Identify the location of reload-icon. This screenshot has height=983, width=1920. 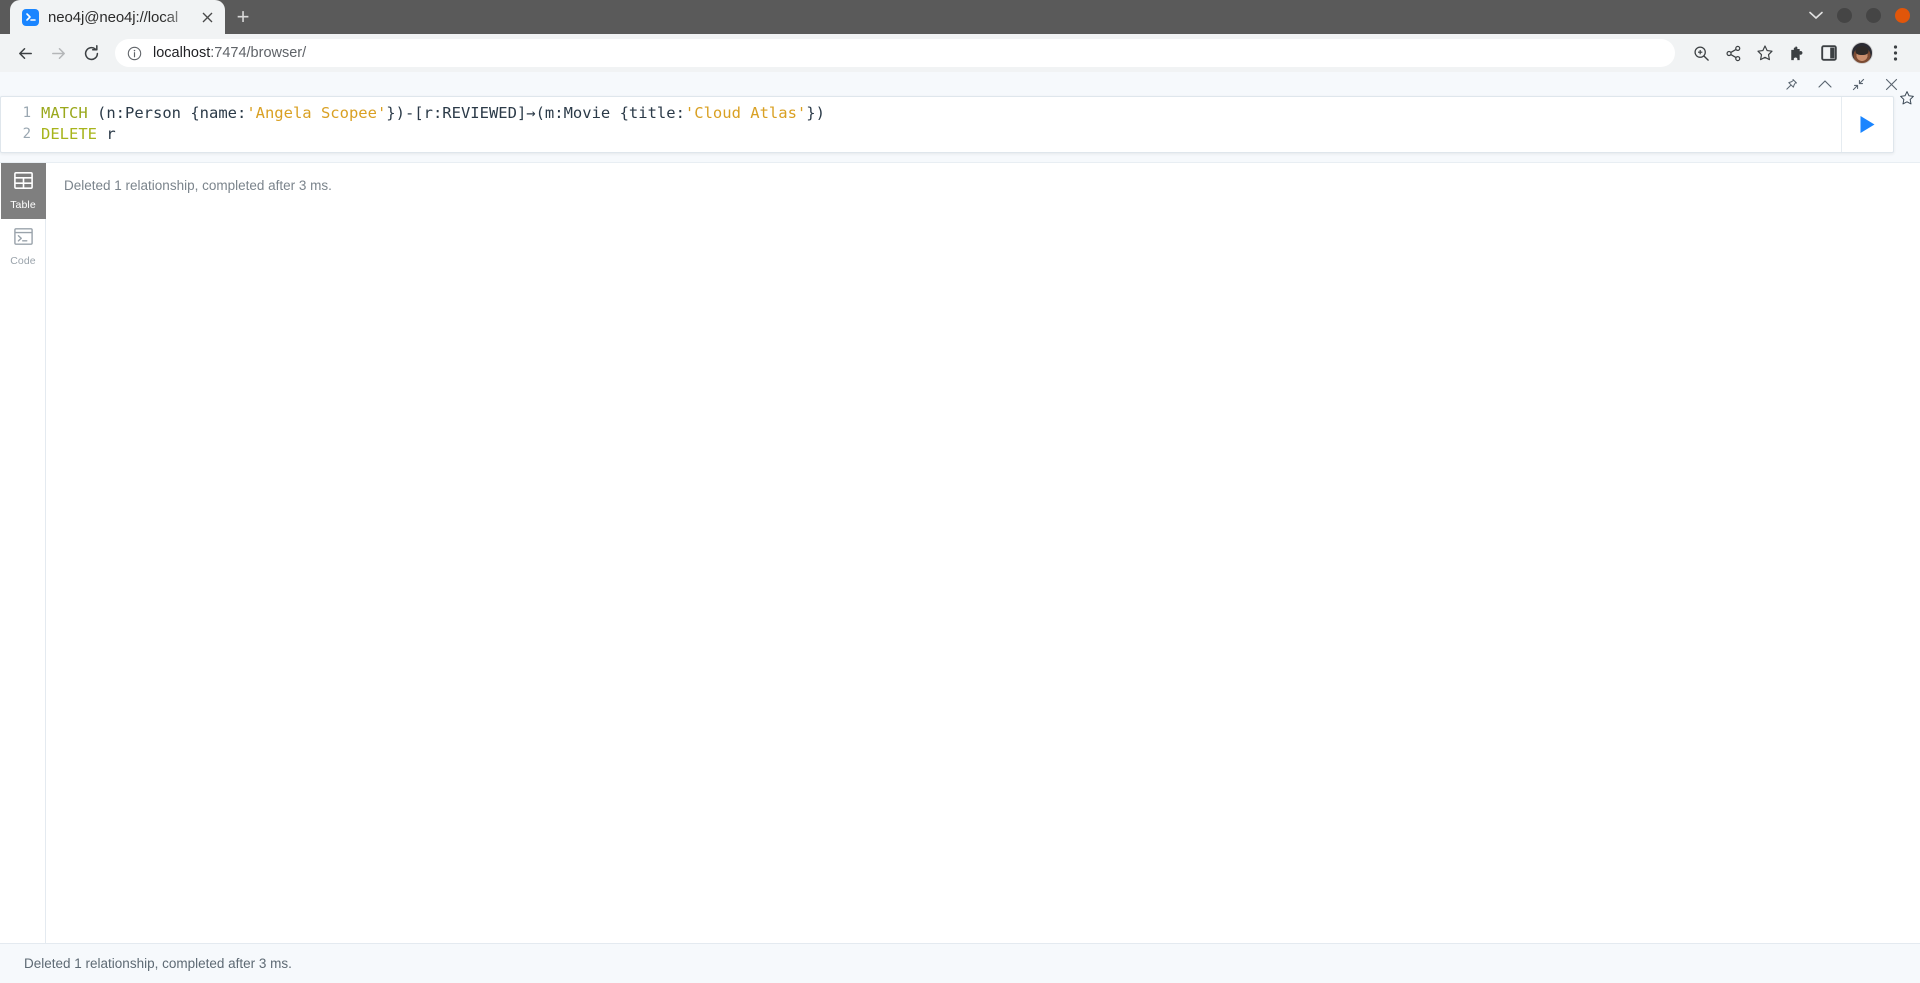
(91, 53).